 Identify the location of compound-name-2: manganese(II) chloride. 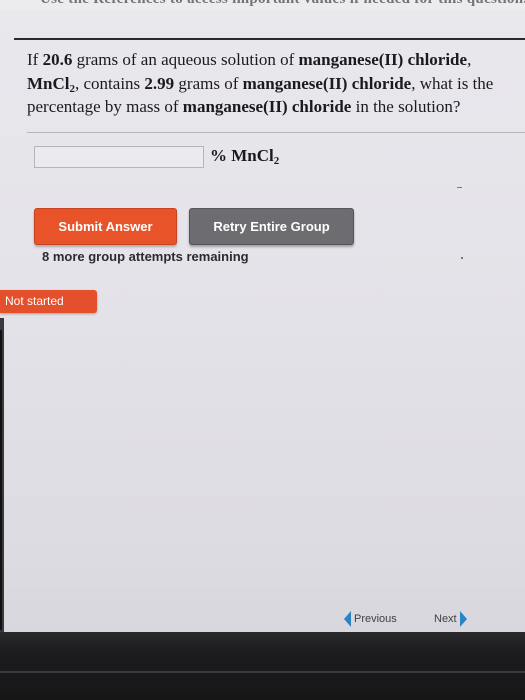
(327, 83).